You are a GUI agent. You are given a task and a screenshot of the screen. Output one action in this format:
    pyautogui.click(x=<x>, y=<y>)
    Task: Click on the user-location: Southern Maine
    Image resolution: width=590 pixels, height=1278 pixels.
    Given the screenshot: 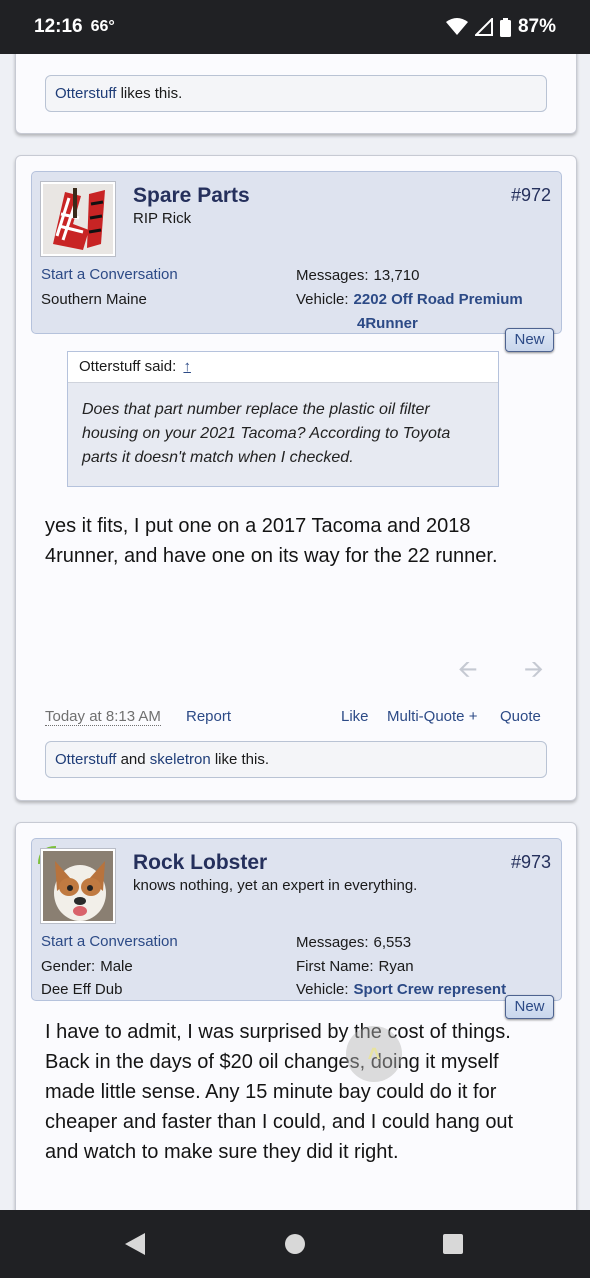 What is the action you would take?
    pyautogui.click(x=94, y=299)
    